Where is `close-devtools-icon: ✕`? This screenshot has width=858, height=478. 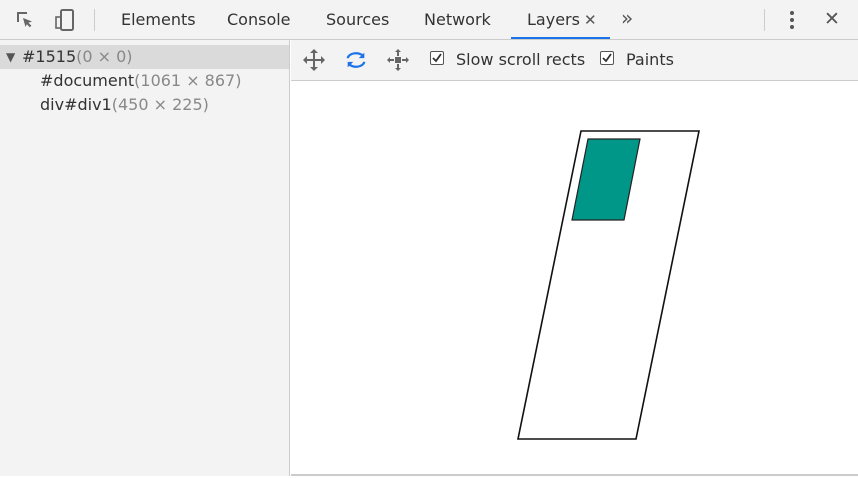 close-devtools-icon: ✕ is located at coordinates (832, 19).